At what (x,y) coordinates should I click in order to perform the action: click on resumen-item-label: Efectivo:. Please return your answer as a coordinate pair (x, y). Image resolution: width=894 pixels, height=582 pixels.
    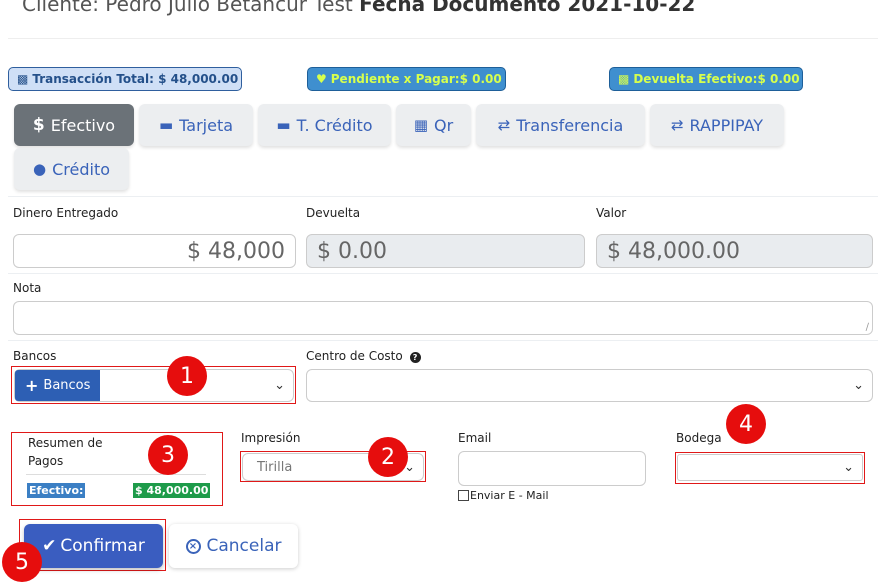
    Looking at the image, I should click on (56, 490).